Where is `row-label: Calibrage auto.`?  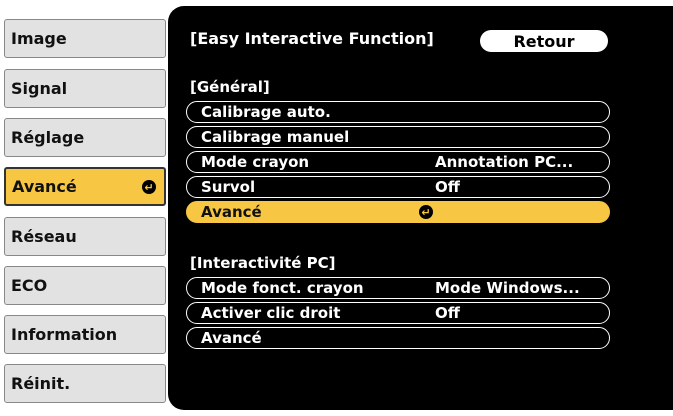 row-label: Calibrage auto. is located at coordinates (266, 112).